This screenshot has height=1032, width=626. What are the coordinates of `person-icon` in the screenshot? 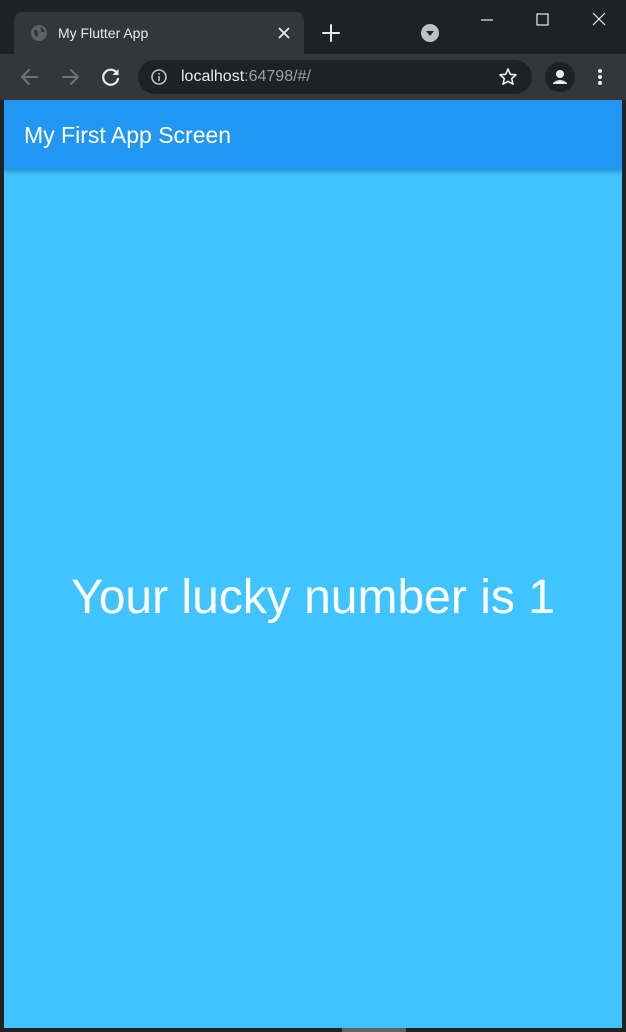 It's located at (560, 77).